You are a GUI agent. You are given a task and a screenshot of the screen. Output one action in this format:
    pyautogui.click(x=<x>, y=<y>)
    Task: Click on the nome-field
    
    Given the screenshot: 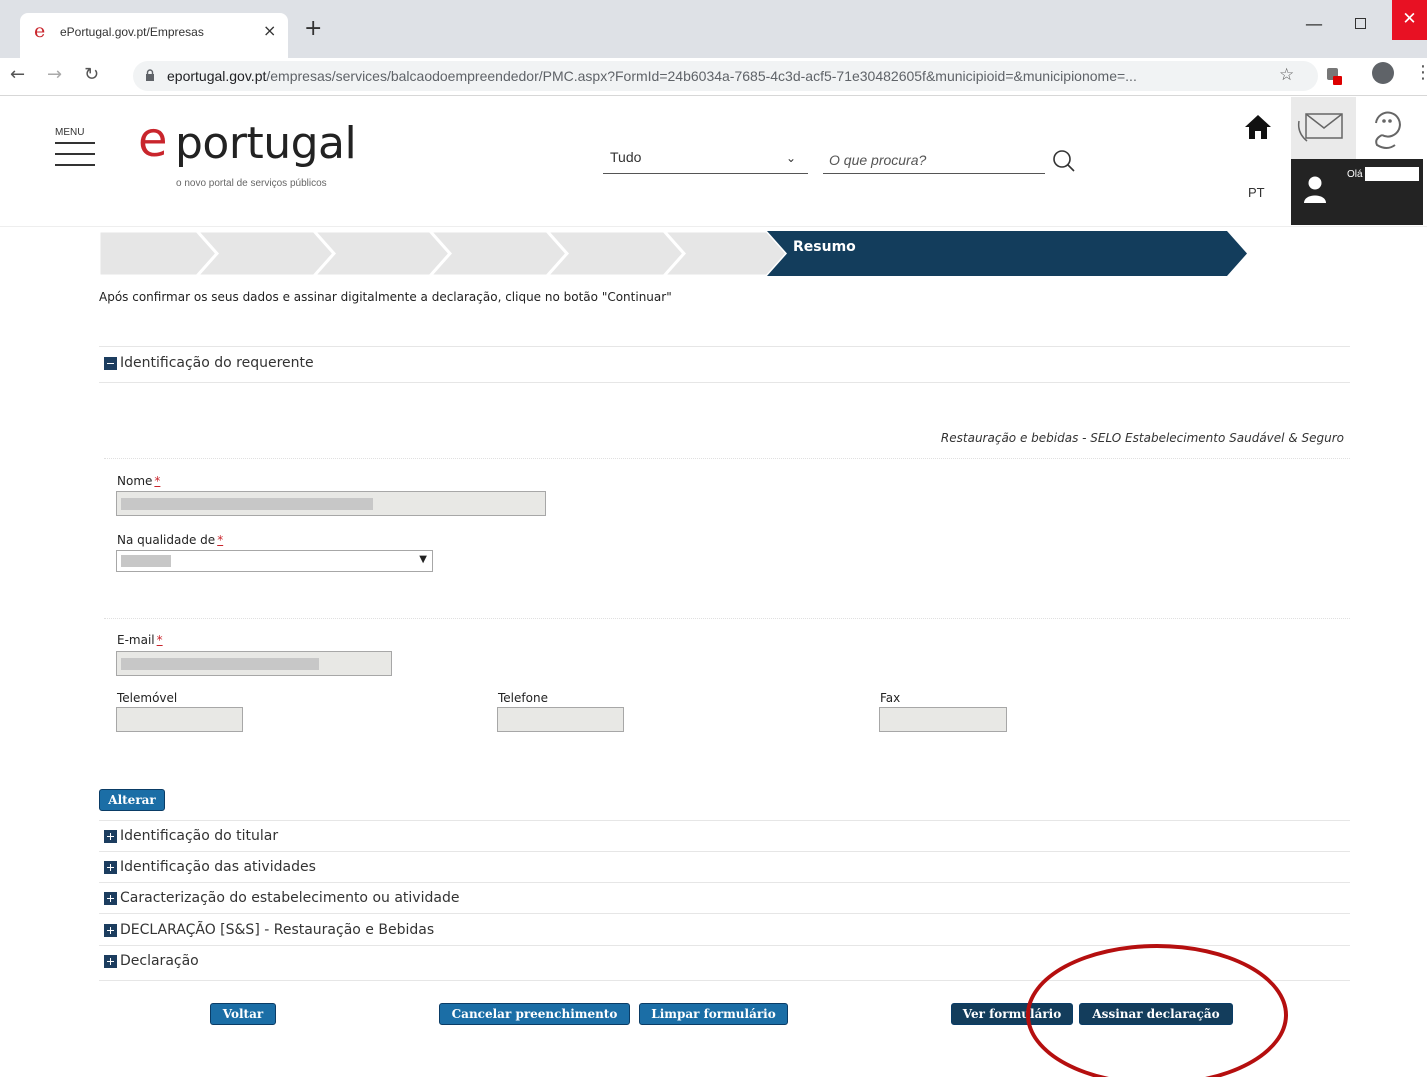 What is the action you would take?
    pyautogui.click(x=331, y=503)
    